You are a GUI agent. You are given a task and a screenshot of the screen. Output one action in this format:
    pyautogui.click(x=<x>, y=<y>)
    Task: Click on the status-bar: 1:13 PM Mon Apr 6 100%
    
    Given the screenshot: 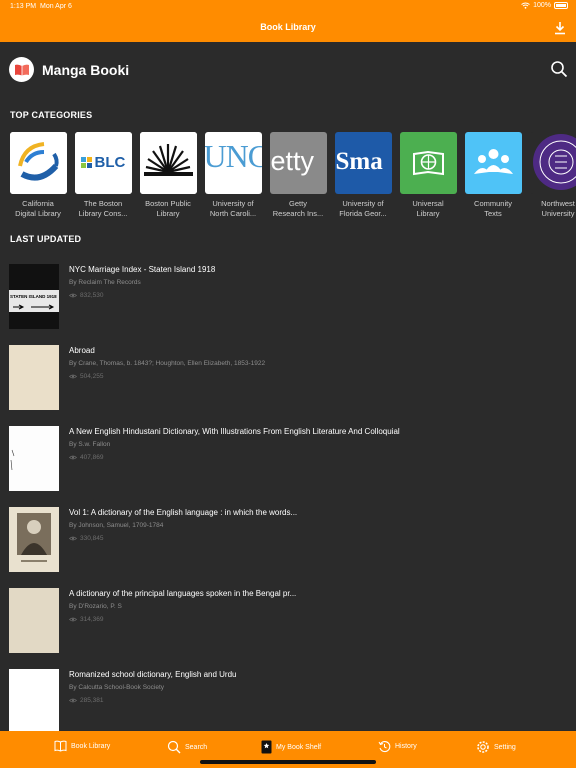 What is the action you would take?
    pyautogui.click(x=288, y=7)
    